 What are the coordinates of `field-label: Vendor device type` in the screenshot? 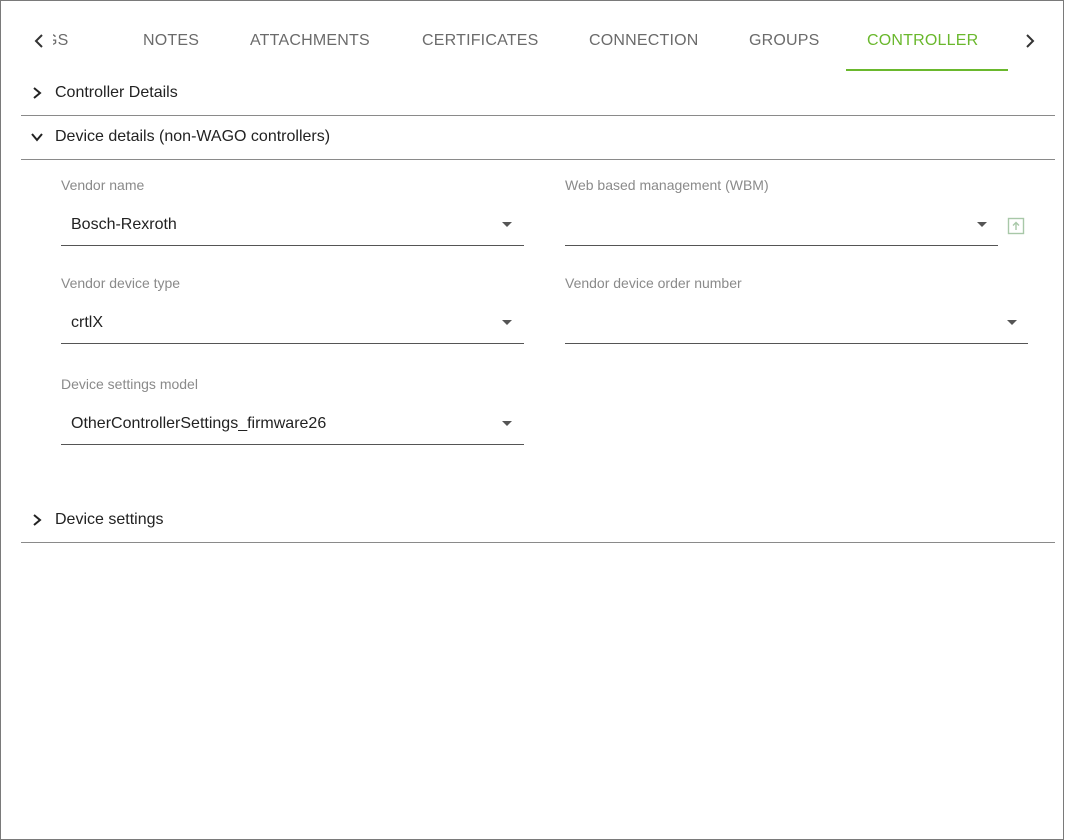 It's located at (121, 283).